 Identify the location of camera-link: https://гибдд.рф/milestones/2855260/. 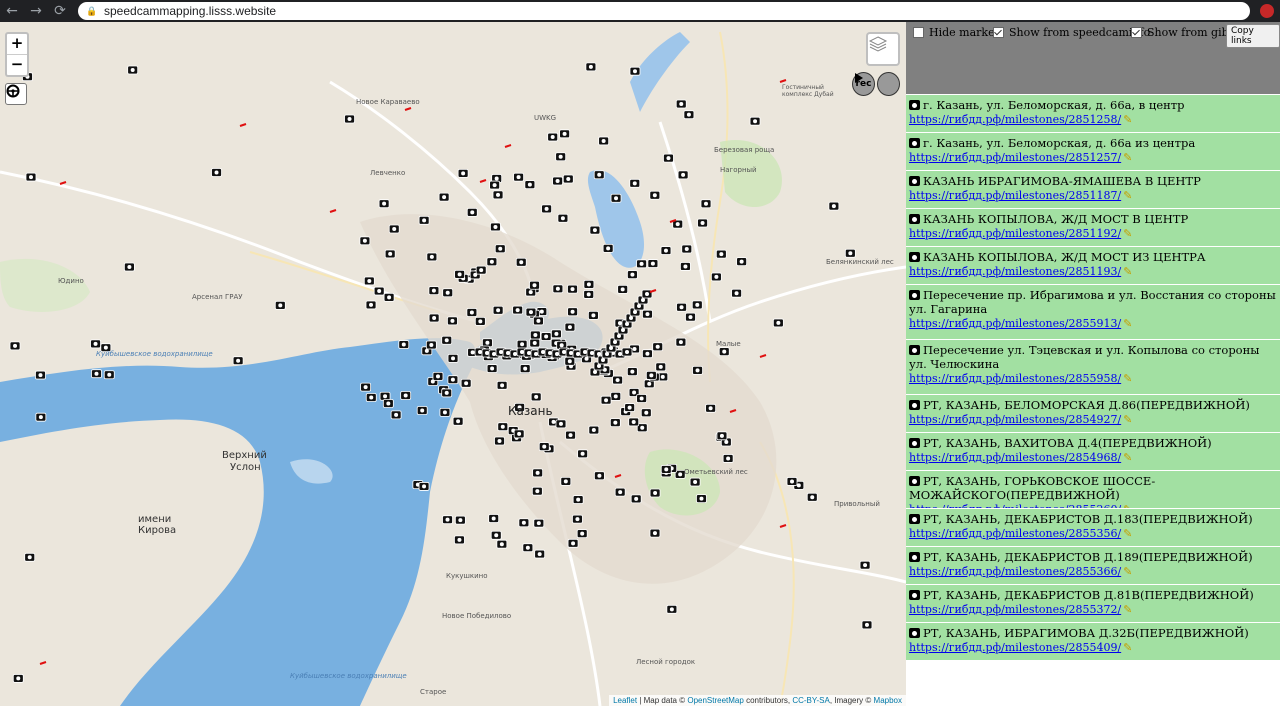
(1015, 505).